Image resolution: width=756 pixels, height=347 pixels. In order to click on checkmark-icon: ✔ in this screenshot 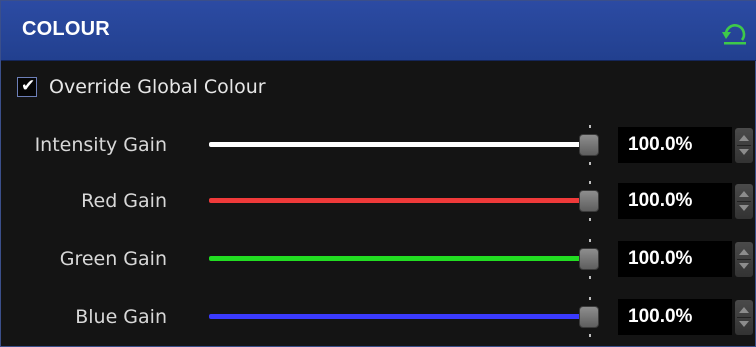, I will do `click(28, 86)`.